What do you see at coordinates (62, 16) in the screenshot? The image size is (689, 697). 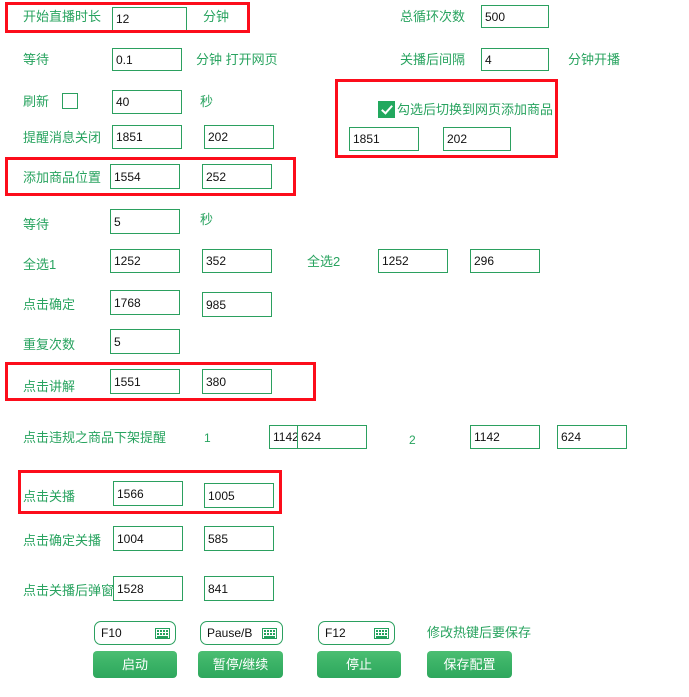 I see `label-live-duration: 开始直播时长` at bounding box center [62, 16].